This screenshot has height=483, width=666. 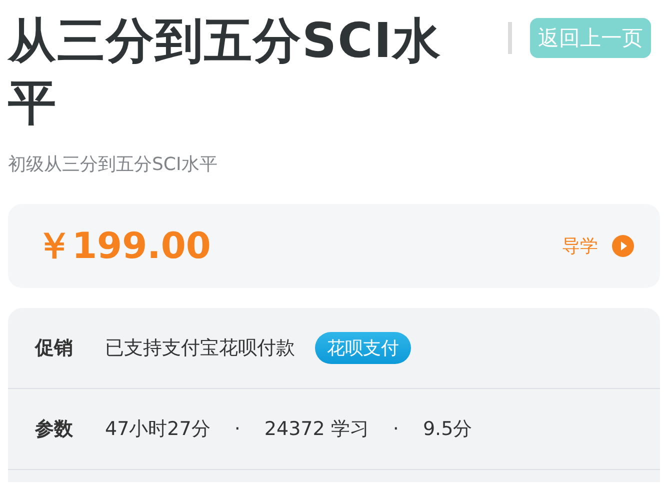 I want to click on param-value: 24372 学习, so click(x=316, y=429).